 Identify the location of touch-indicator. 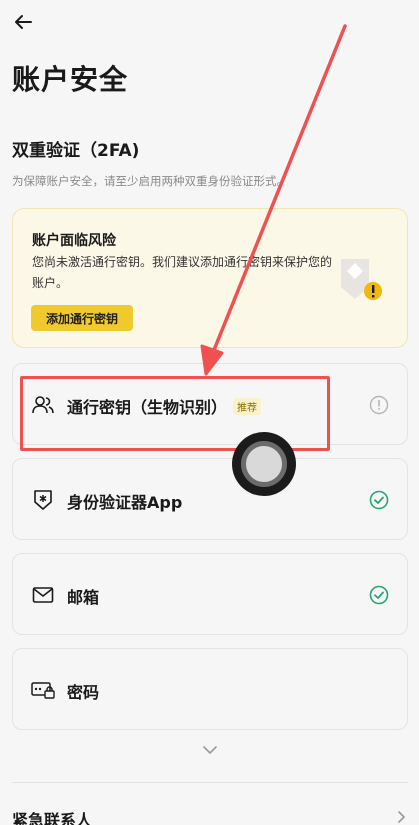
(264, 464).